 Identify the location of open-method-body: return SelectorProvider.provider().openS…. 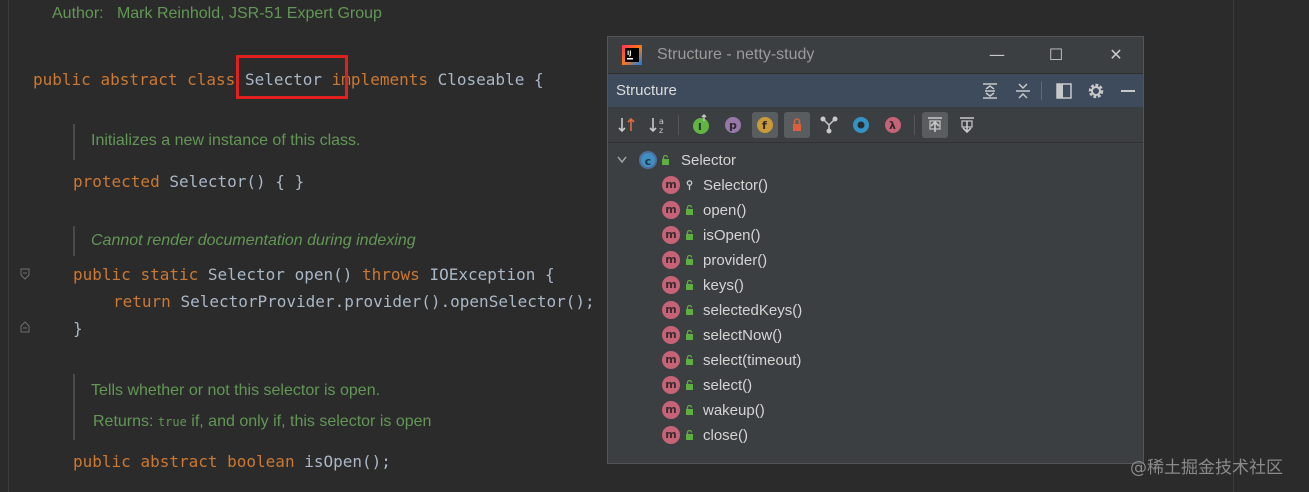
(354, 301).